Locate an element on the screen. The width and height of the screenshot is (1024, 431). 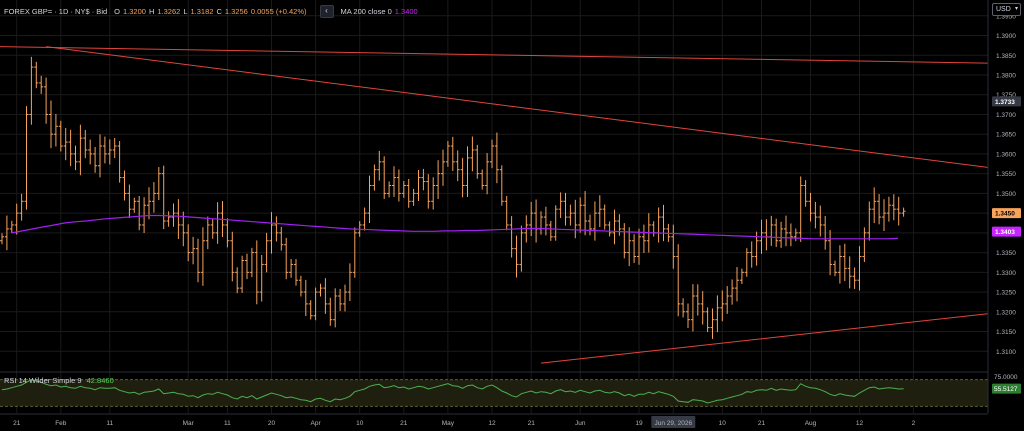
price-tick-label: 1.3300 is located at coordinates (1006, 273).